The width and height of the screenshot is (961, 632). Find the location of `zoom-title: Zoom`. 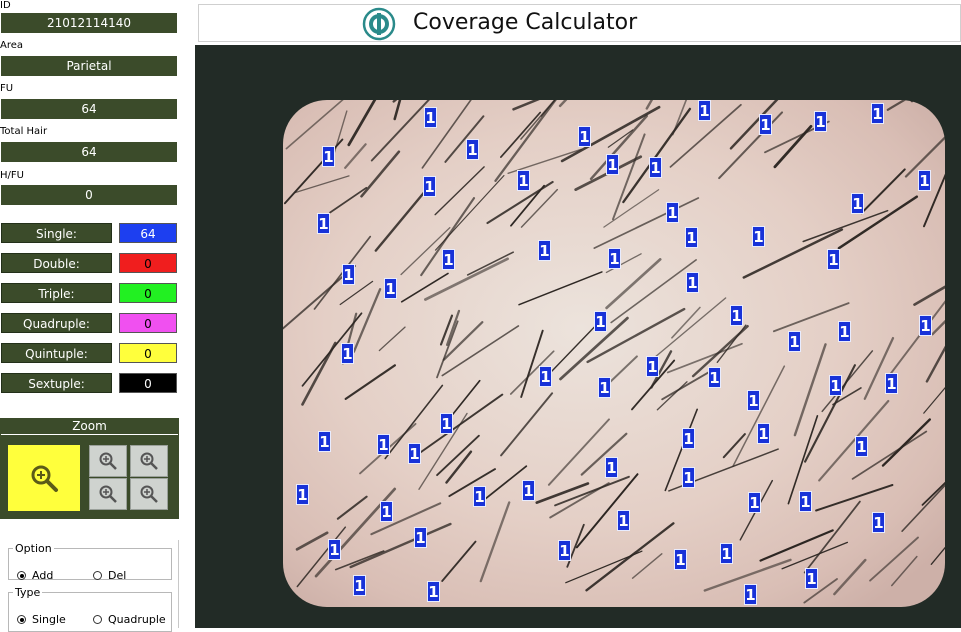

zoom-title: Zoom is located at coordinates (89, 426).